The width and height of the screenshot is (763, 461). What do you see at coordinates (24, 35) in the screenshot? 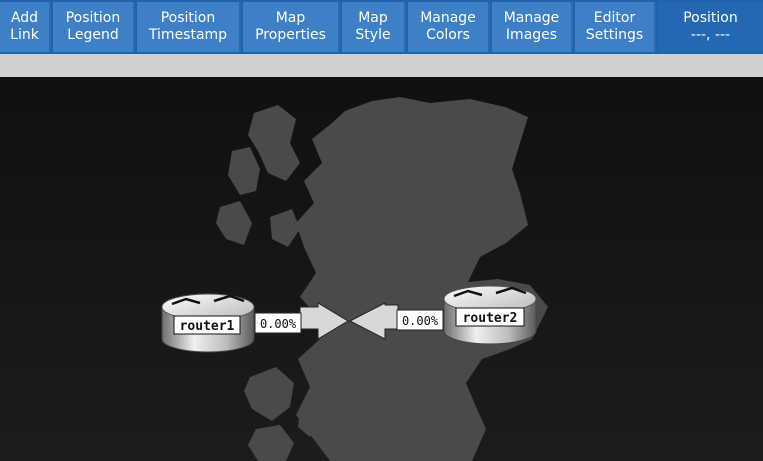
I see `add-link-label-2: Link` at bounding box center [24, 35].